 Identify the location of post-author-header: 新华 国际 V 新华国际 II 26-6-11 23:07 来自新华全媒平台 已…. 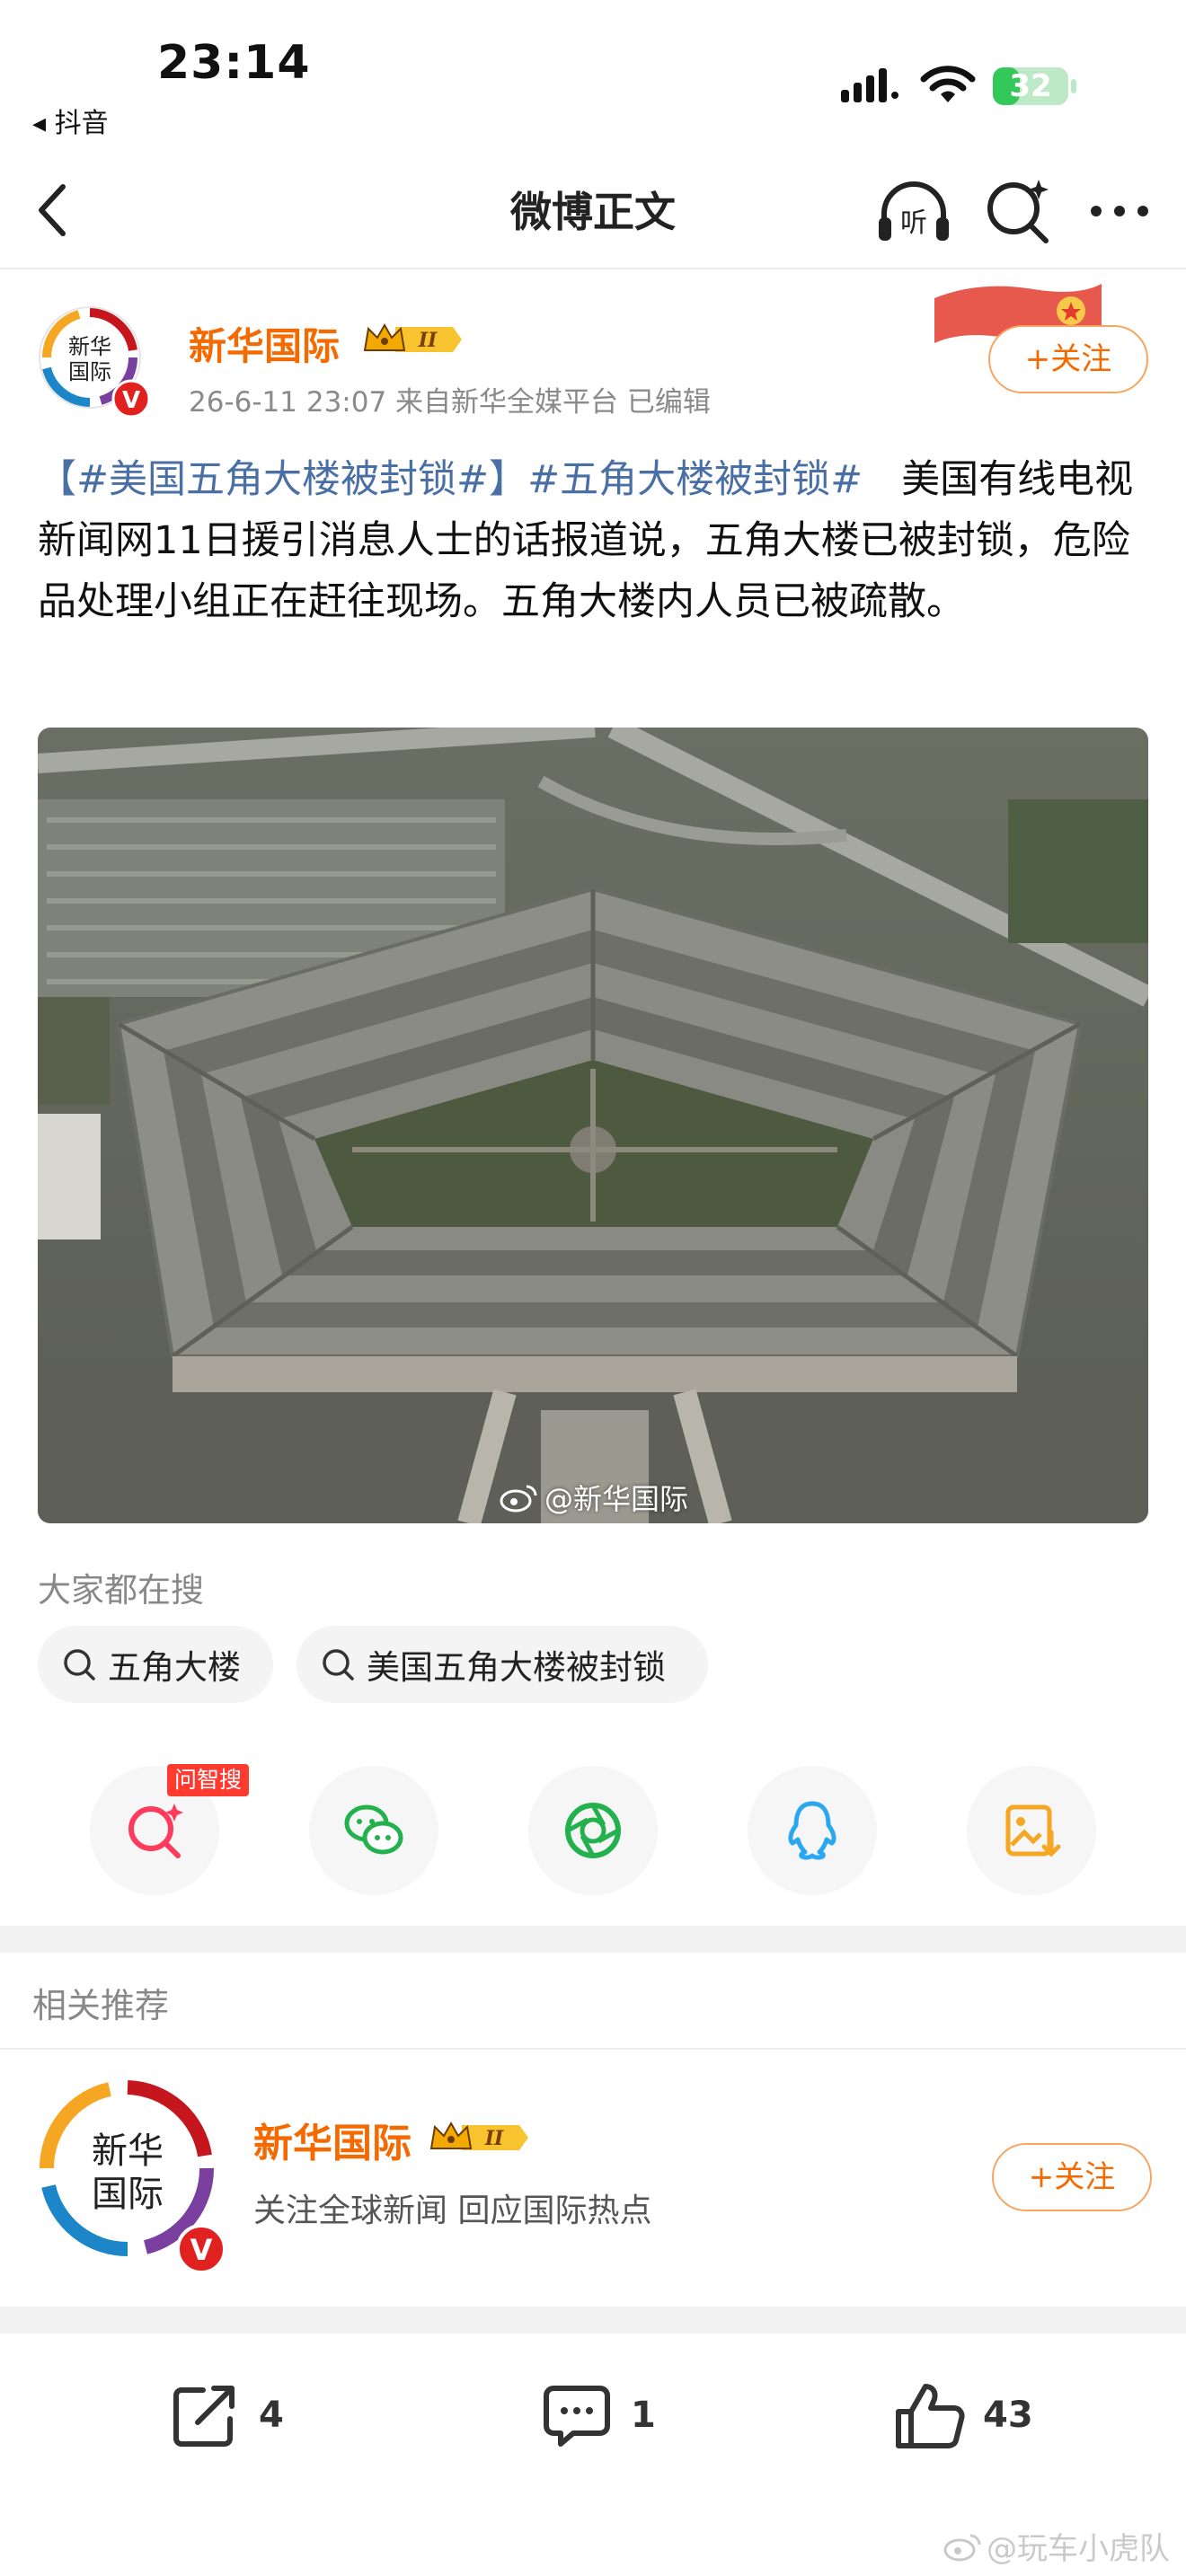
(593, 350).